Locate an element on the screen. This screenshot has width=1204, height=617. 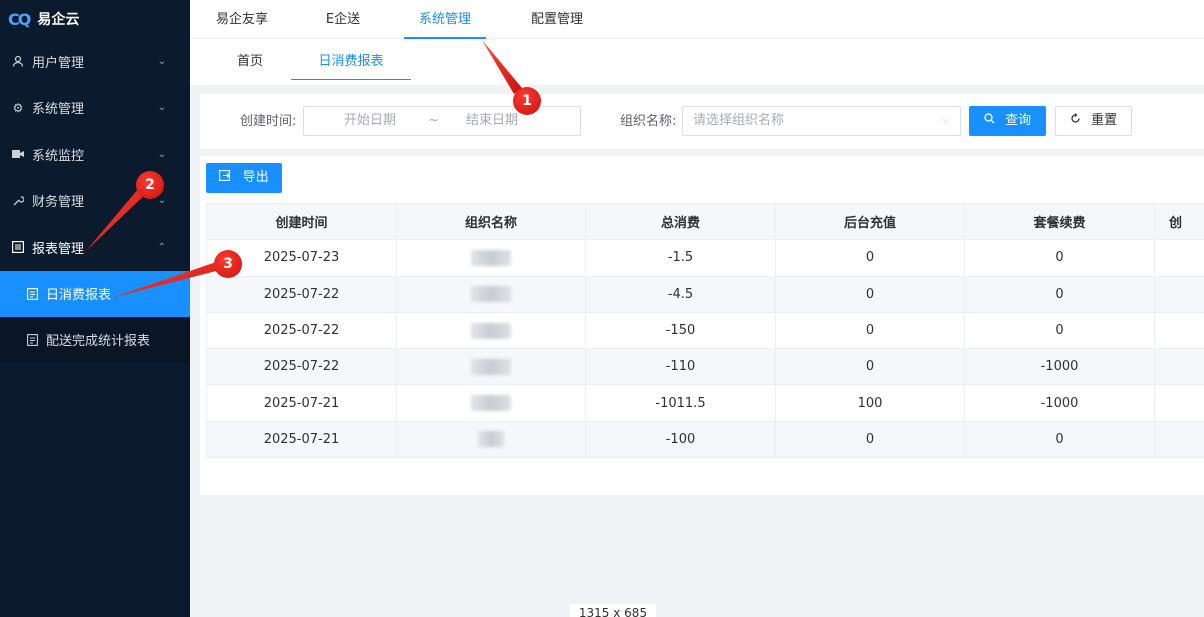
sidebar-subitem-daily-consumption: 日消费报表 is located at coordinates (95, 293).